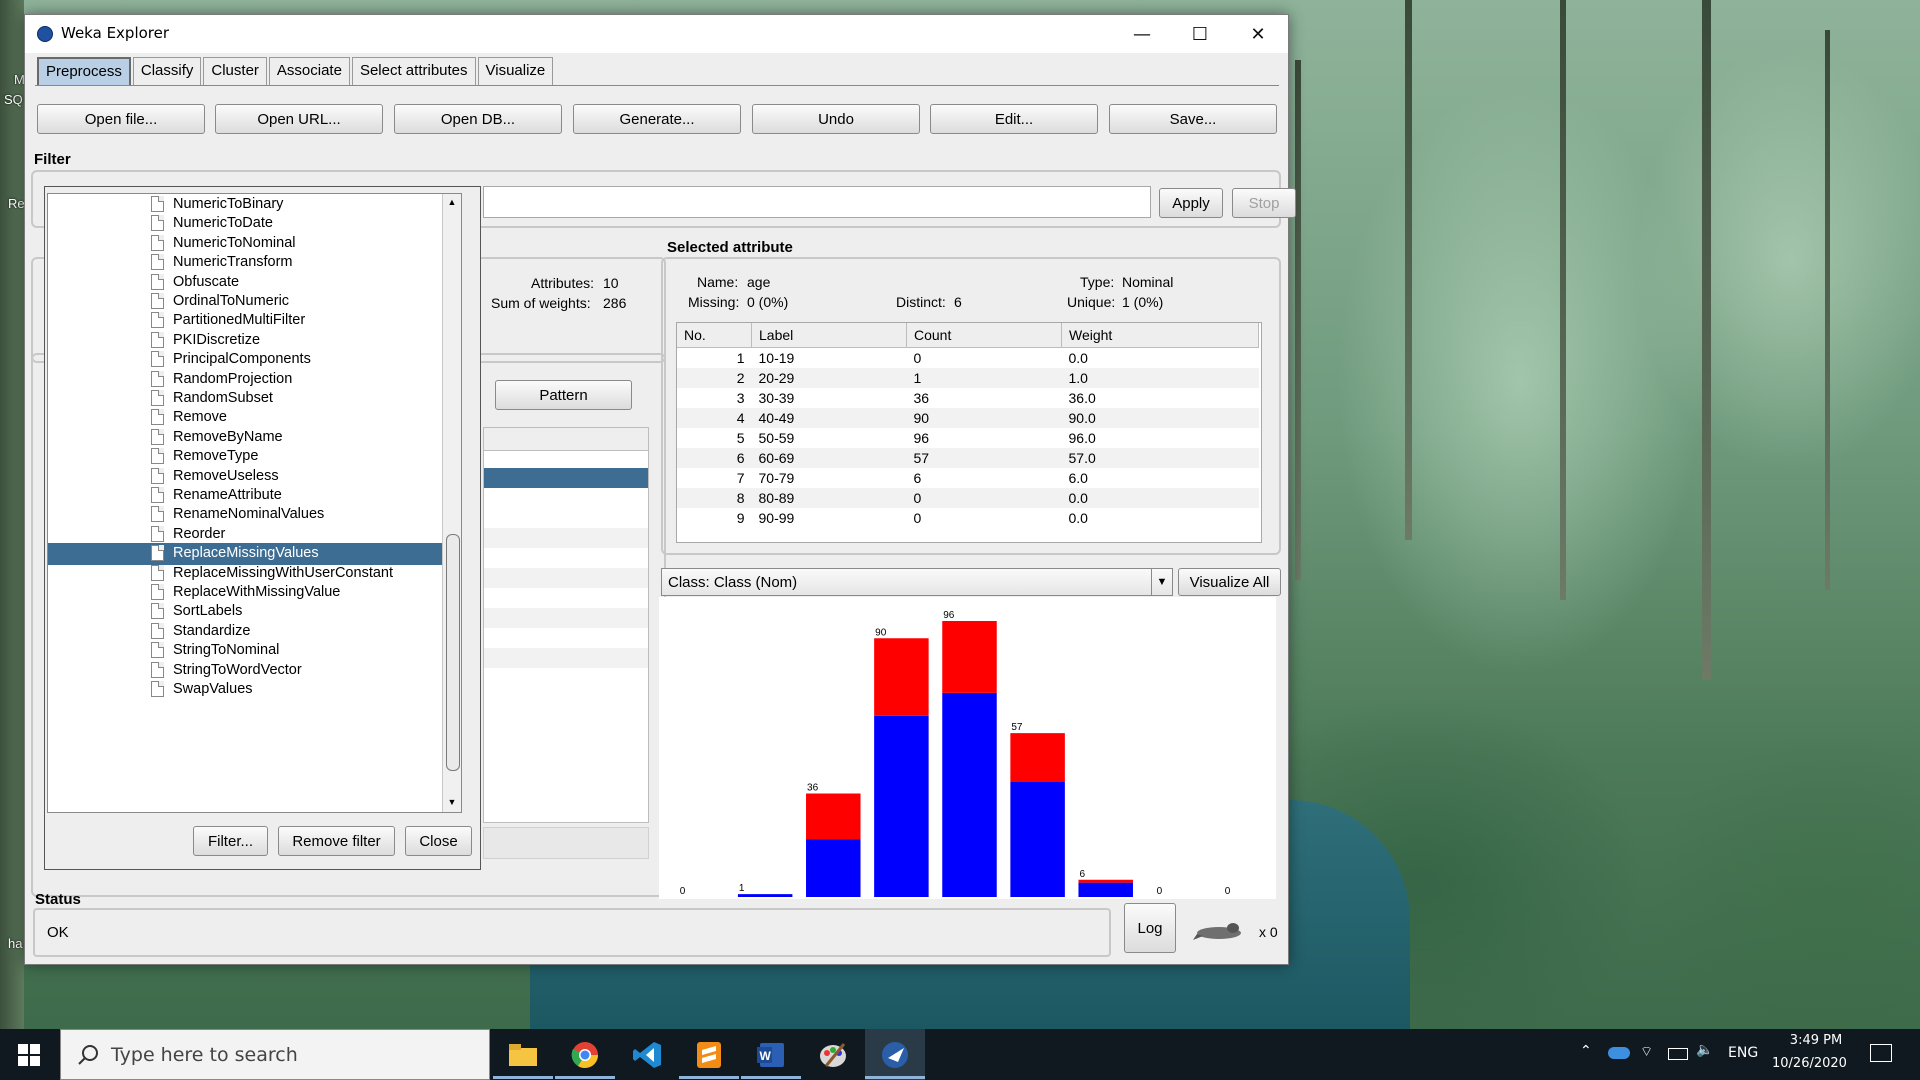 The height and width of the screenshot is (1080, 1920). What do you see at coordinates (452, 203) in the screenshot?
I see `scroll-up-icon: ▲` at bounding box center [452, 203].